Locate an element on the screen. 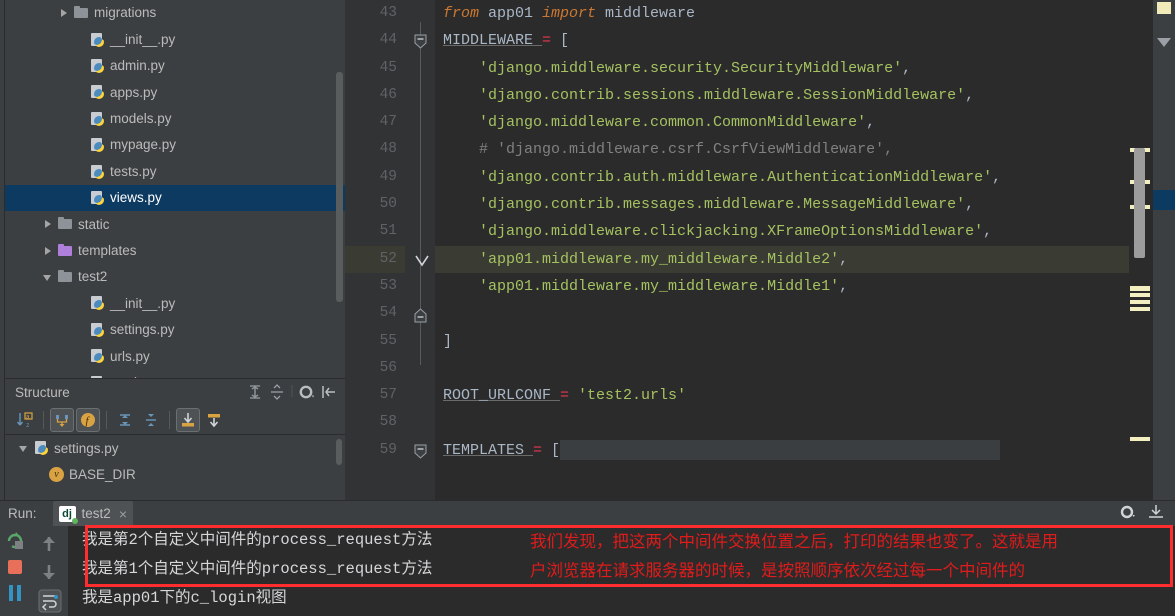 The width and height of the screenshot is (1175, 616). code-token: middleware is located at coordinates (650, 13).